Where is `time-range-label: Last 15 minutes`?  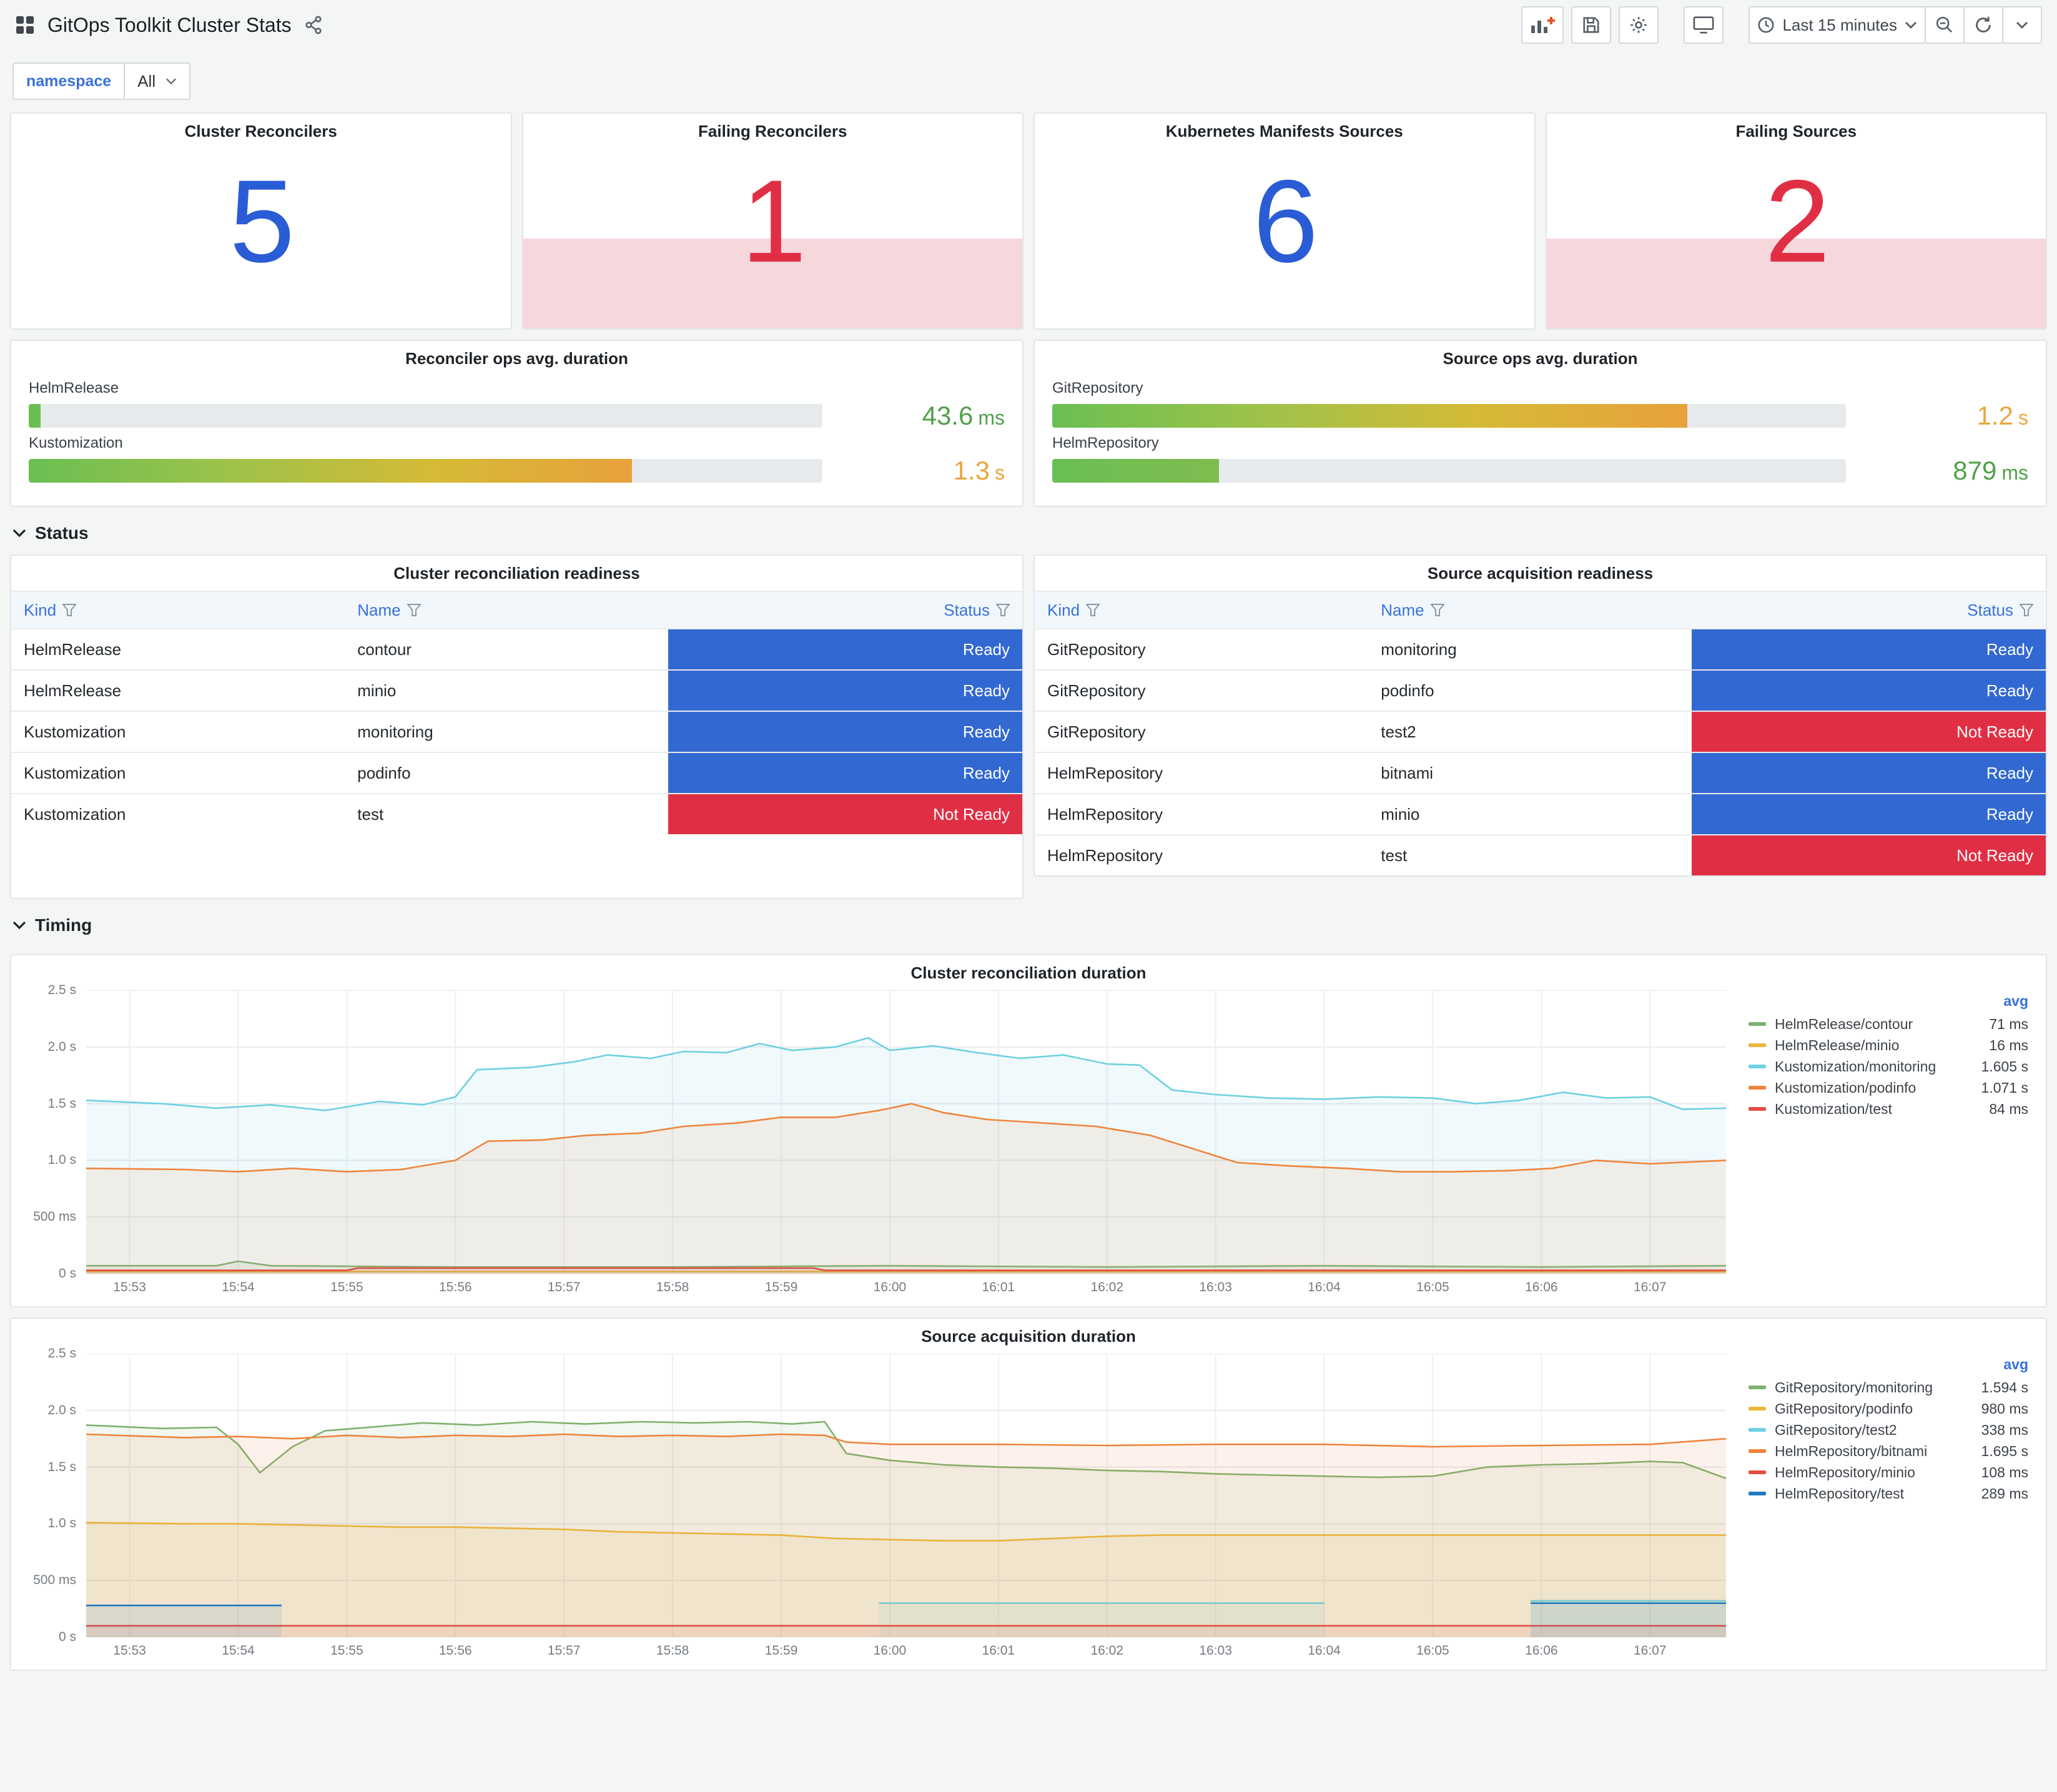
time-range-label: Last 15 minutes is located at coordinates (1839, 24).